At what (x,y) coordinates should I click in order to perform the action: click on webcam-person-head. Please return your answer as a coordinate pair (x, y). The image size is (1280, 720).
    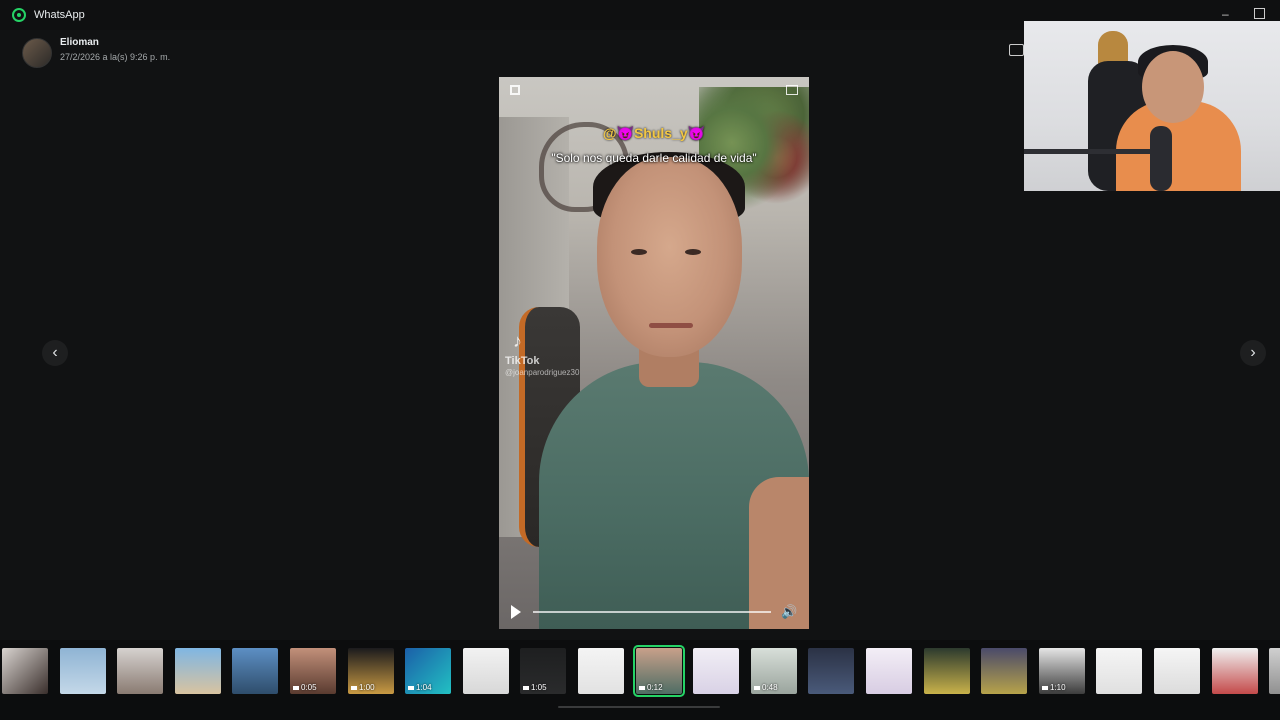
    Looking at the image, I should click on (1173, 87).